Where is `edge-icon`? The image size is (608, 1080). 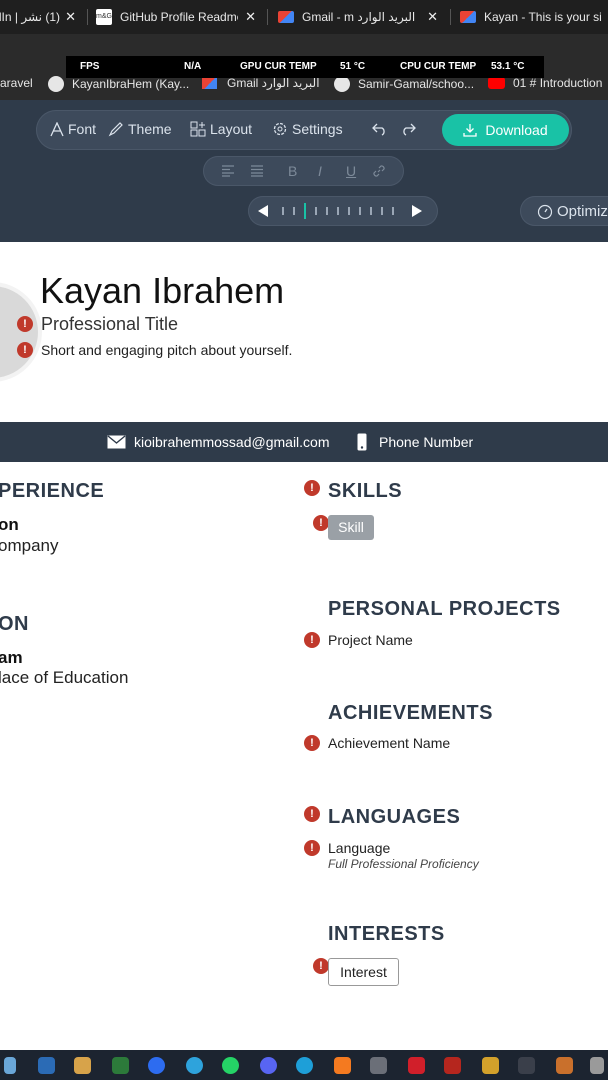
edge-icon is located at coordinates (304, 1065).